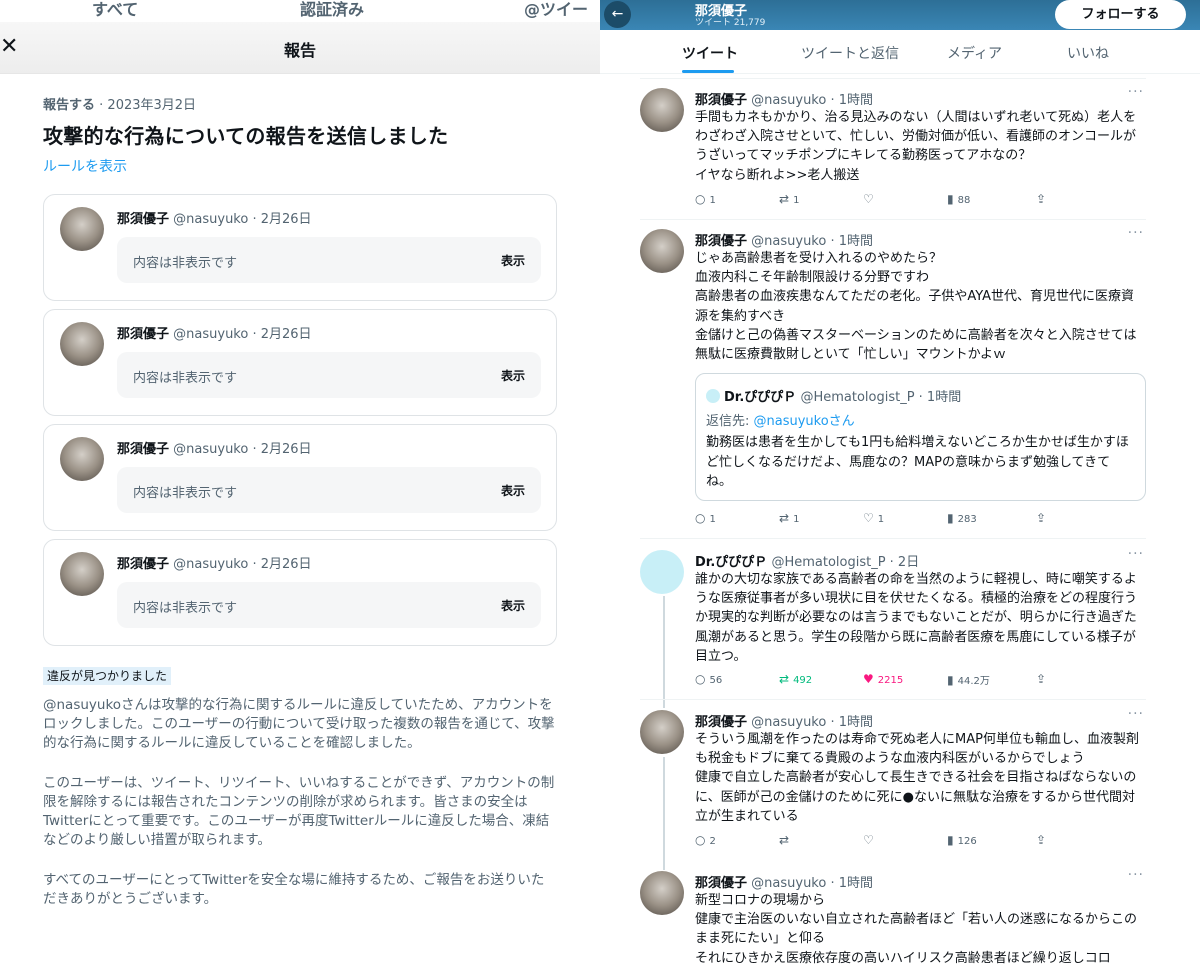  What do you see at coordinates (85, 166) in the screenshot?
I see `view-rules-link: ルールを表示` at bounding box center [85, 166].